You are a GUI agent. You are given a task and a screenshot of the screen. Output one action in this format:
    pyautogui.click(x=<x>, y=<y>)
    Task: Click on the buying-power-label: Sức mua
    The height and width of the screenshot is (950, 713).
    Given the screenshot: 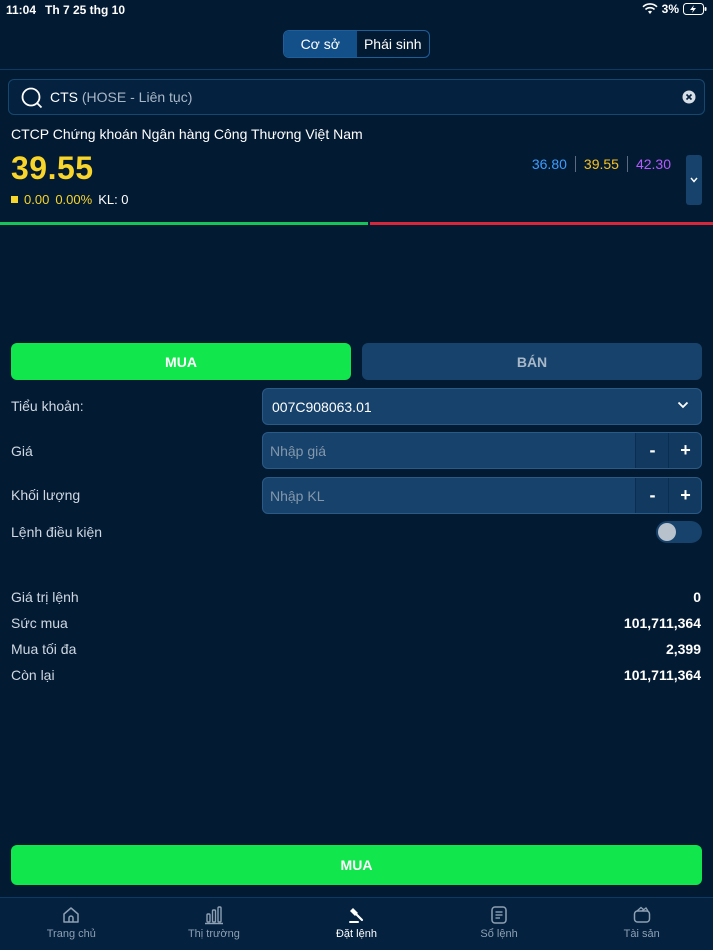 What is the action you would take?
    pyautogui.click(x=39, y=623)
    